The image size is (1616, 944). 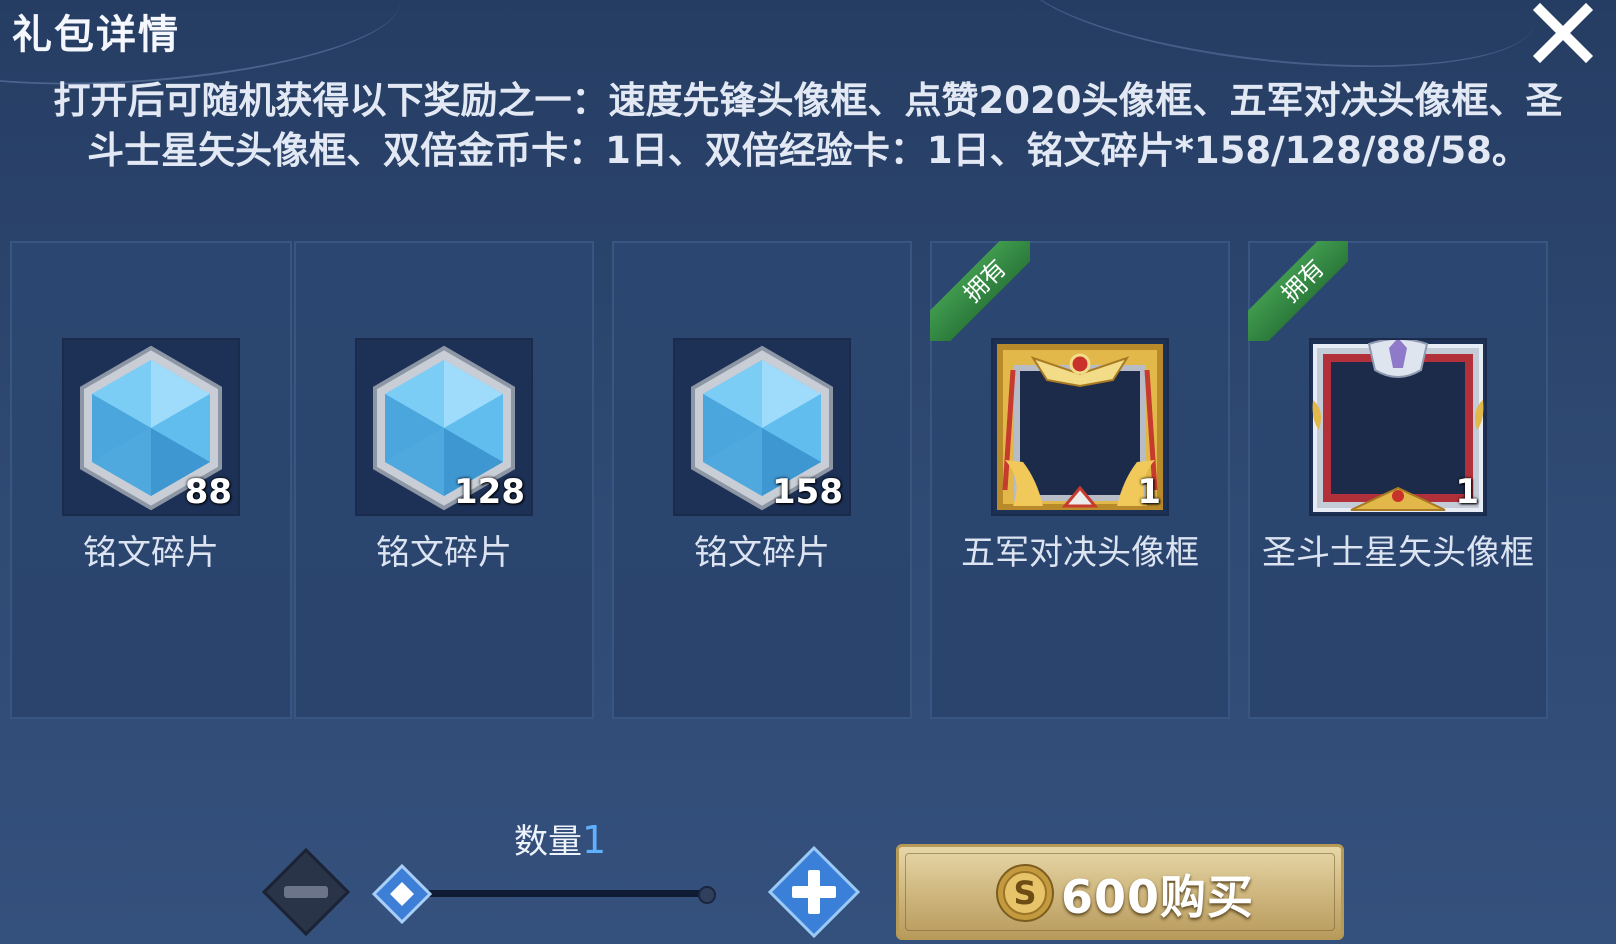 I want to click on reward-icon-box: 128, so click(x=444, y=427).